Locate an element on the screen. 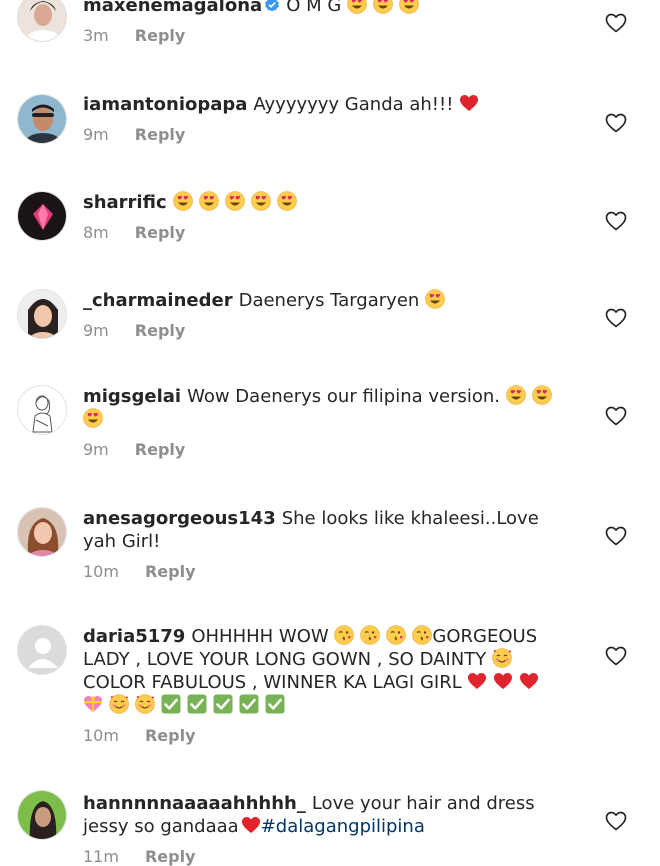  comment-username: migsgelai is located at coordinates (132, 396).